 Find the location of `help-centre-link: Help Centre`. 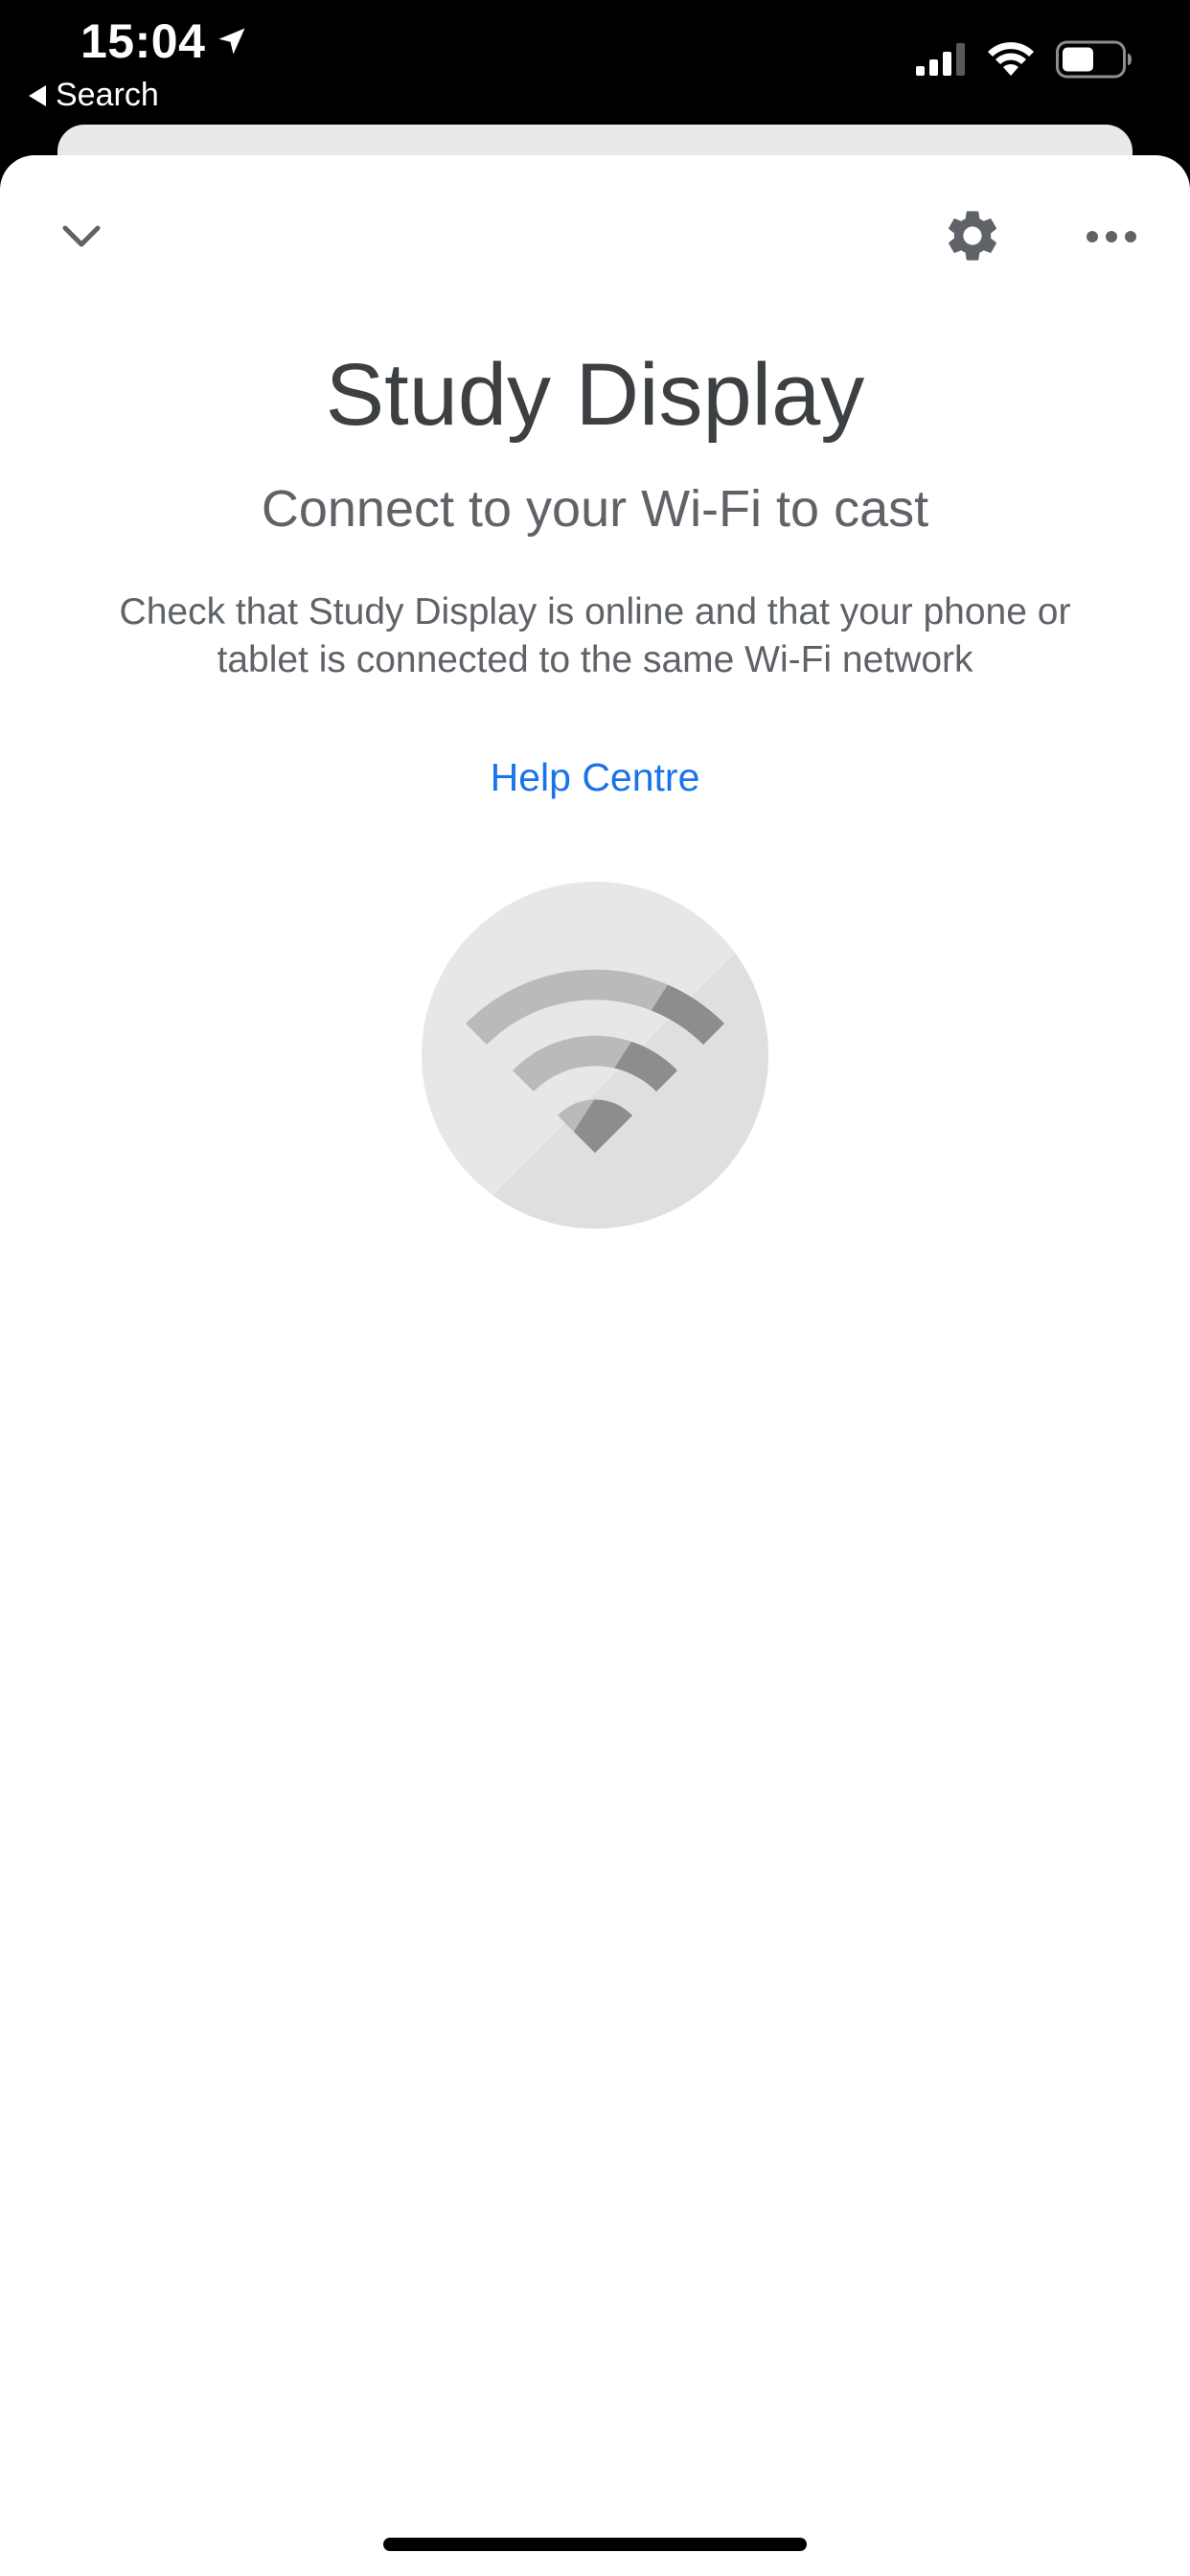

help-centre-link: Help Centre is located at coordinates (595, 777).